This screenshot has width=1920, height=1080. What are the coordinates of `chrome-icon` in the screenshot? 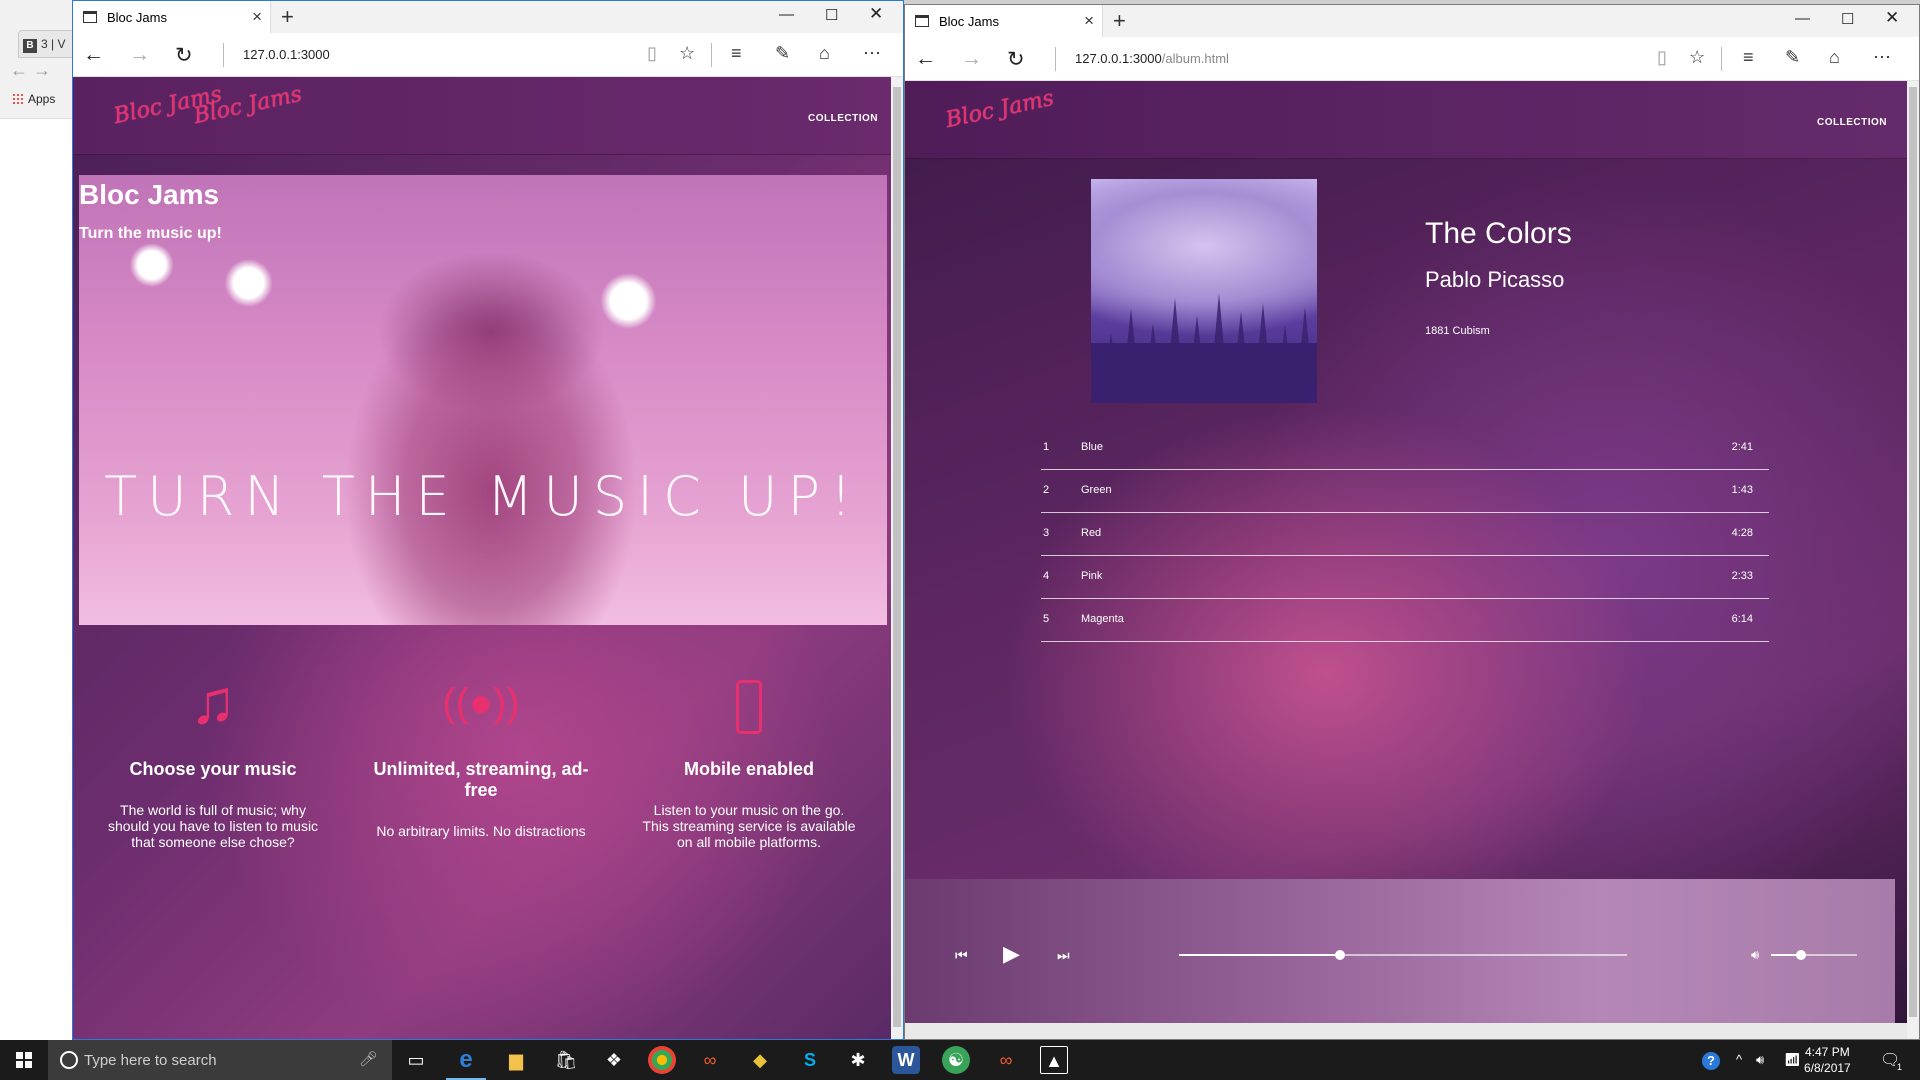 It's located at (662, 1060).